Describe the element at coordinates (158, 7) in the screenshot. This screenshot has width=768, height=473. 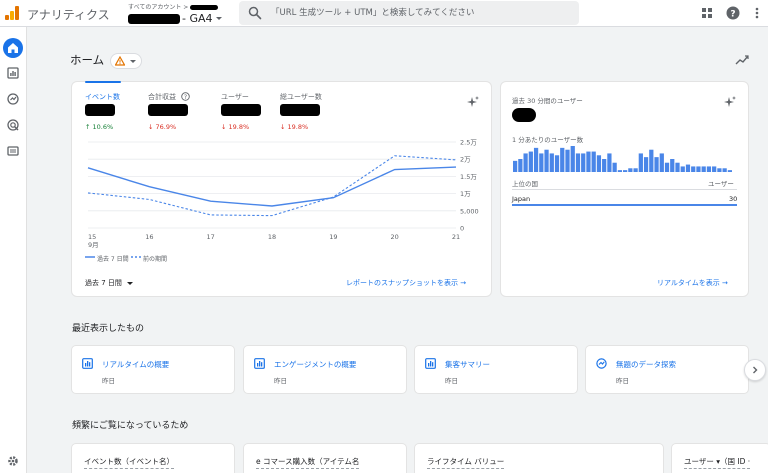
I see `account-breadcrumb-label: すべてのアカウント >` at that location.